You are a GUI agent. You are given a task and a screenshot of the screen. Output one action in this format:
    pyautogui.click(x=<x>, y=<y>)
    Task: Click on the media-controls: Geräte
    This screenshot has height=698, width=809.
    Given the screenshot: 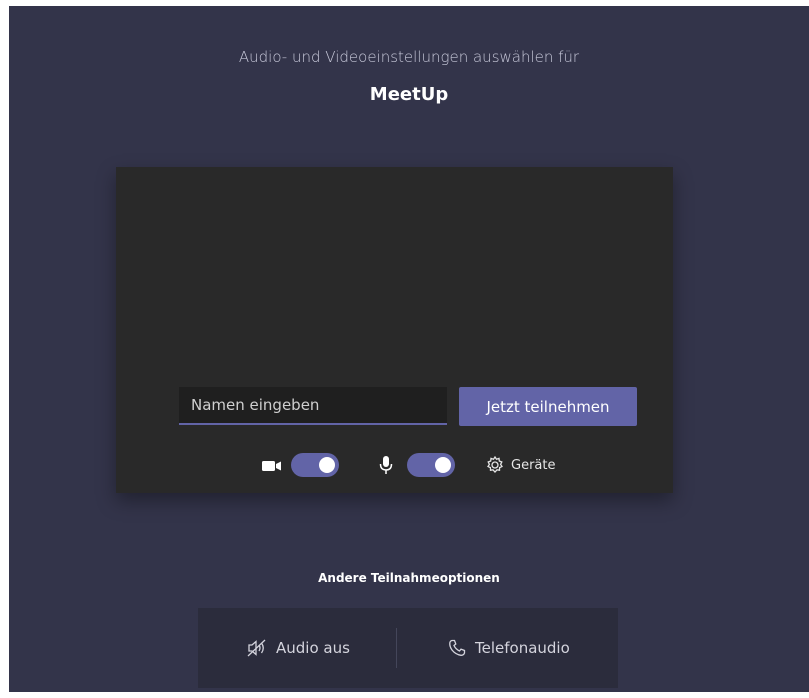 What is the action you would take?
    pyautogui.click(x=394, y=465)
    